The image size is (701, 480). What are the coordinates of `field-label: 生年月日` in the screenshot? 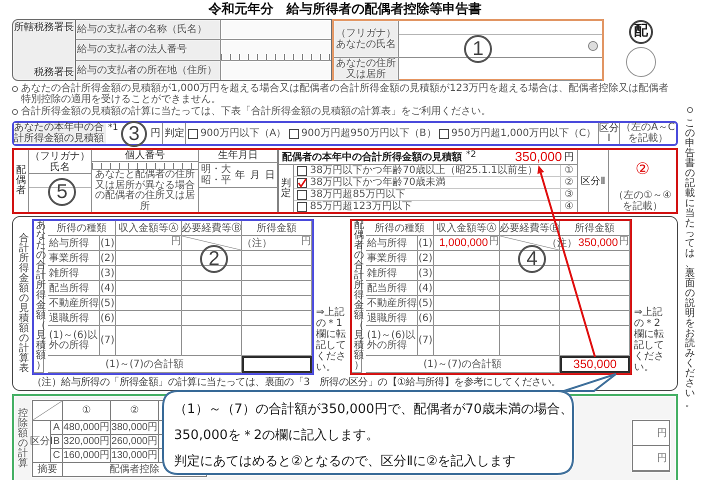 It's located at (238, 156).